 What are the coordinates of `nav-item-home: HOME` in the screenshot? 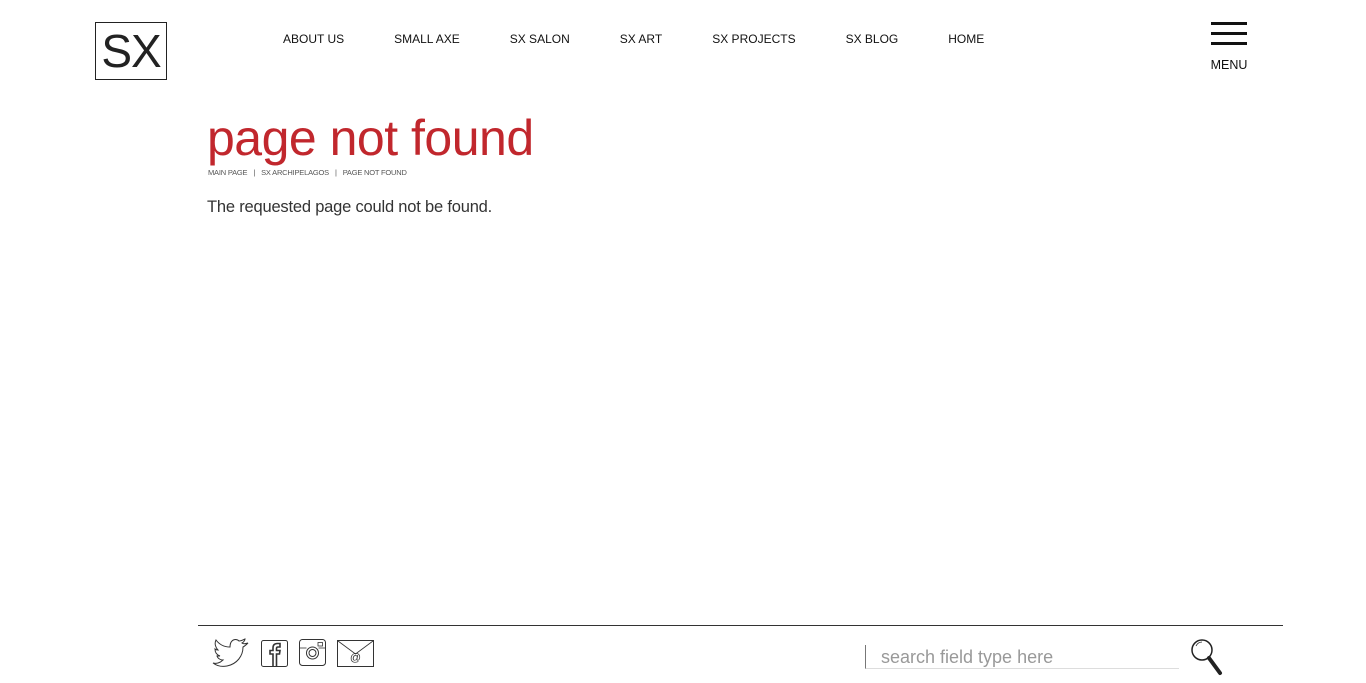 It's located at (966, 39).